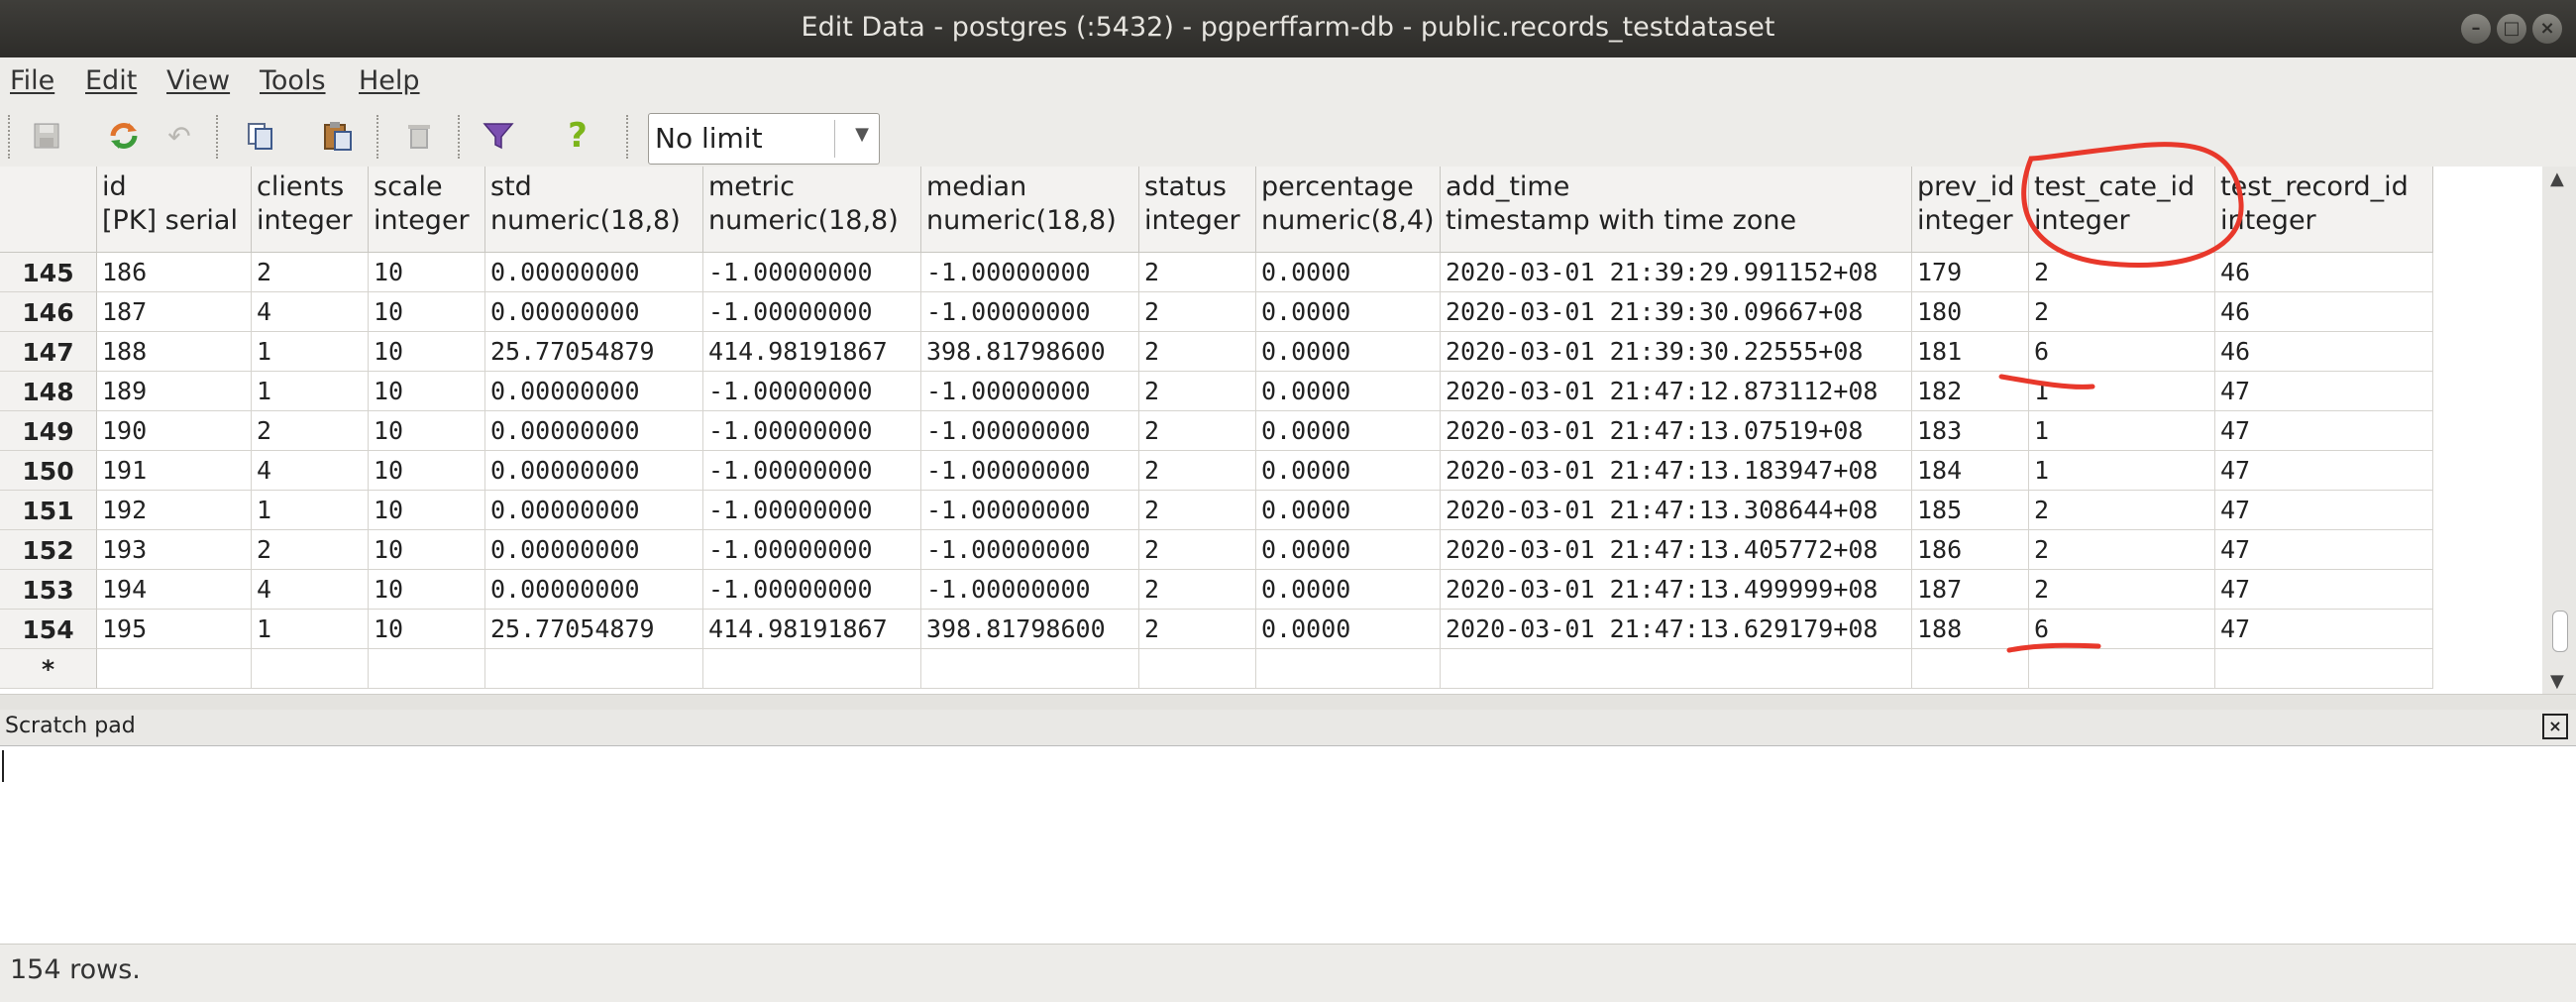  I want to click on table-cell: 190, so click(175, 431).